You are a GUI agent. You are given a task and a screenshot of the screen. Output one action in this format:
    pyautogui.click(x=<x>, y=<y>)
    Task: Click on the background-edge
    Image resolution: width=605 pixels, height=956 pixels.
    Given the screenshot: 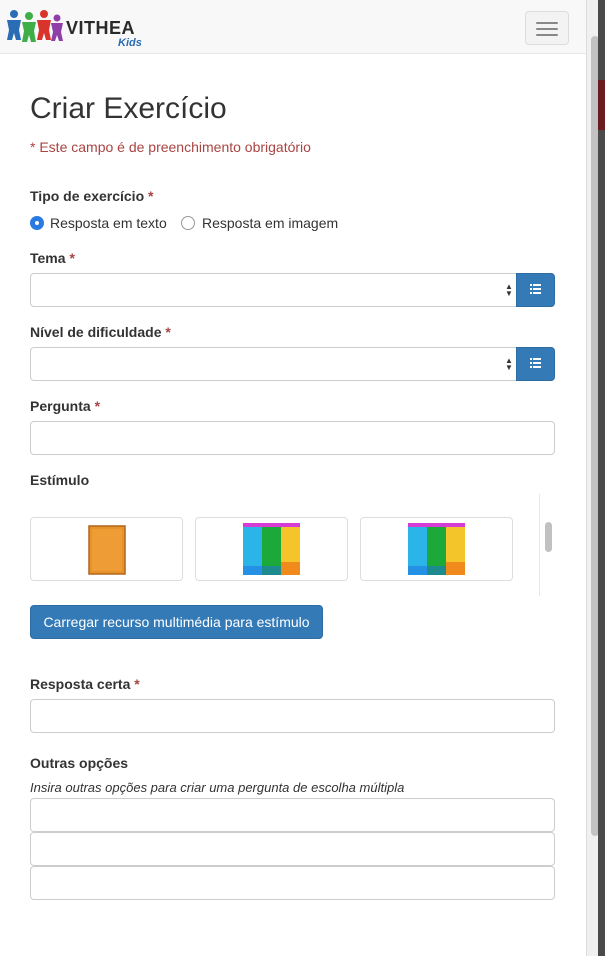 What is the action you would take?
    pyautogui.click(x=601, y=478)
    